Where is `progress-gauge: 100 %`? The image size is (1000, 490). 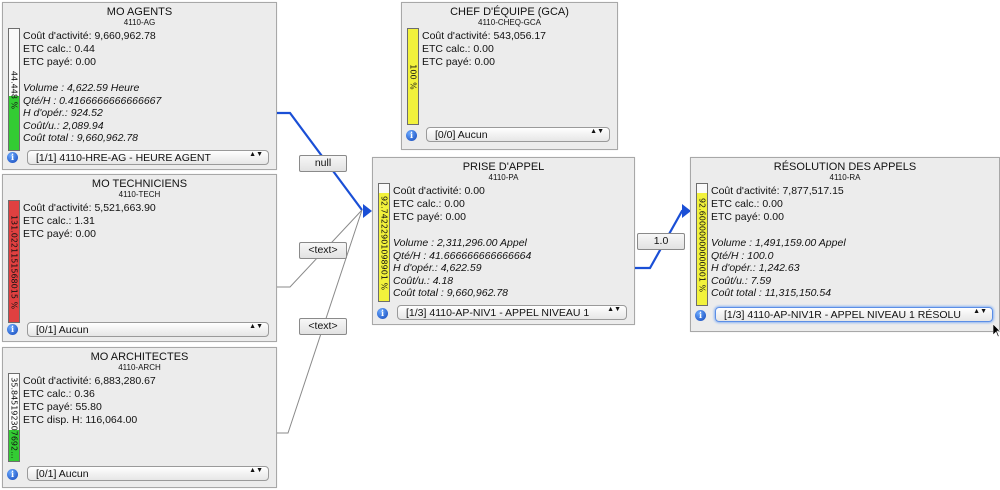
progress-gauge: 100 % is located at coordinates (413, 76).